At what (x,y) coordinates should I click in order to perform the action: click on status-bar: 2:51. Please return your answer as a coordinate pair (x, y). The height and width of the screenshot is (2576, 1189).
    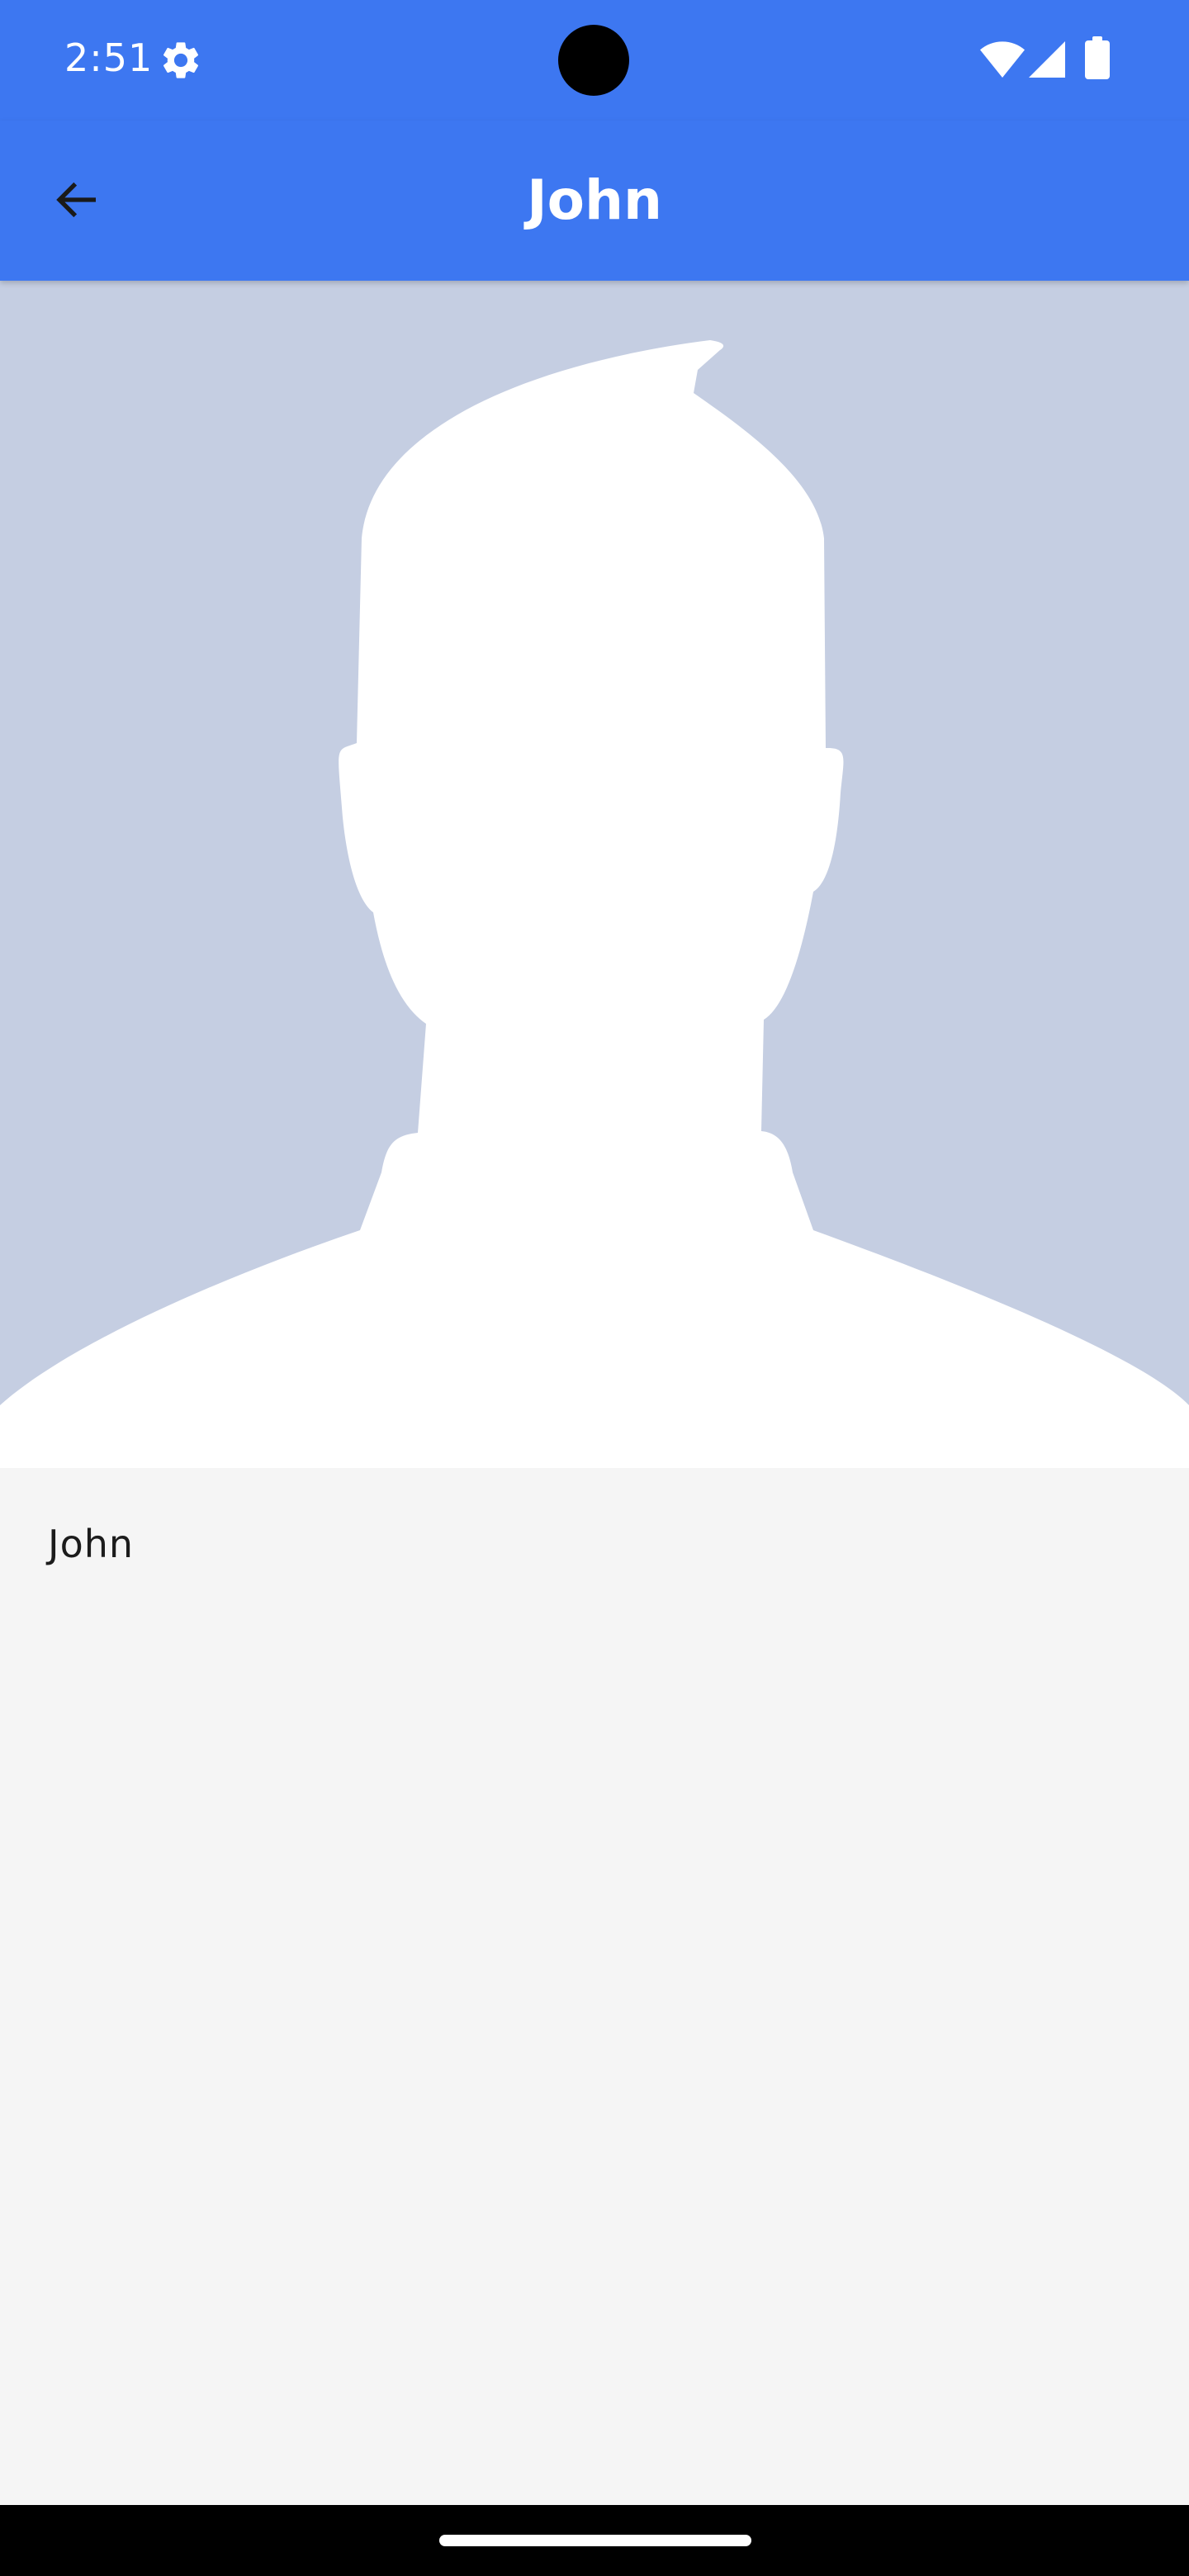
    Looking at the image, I should click on (594, 60).